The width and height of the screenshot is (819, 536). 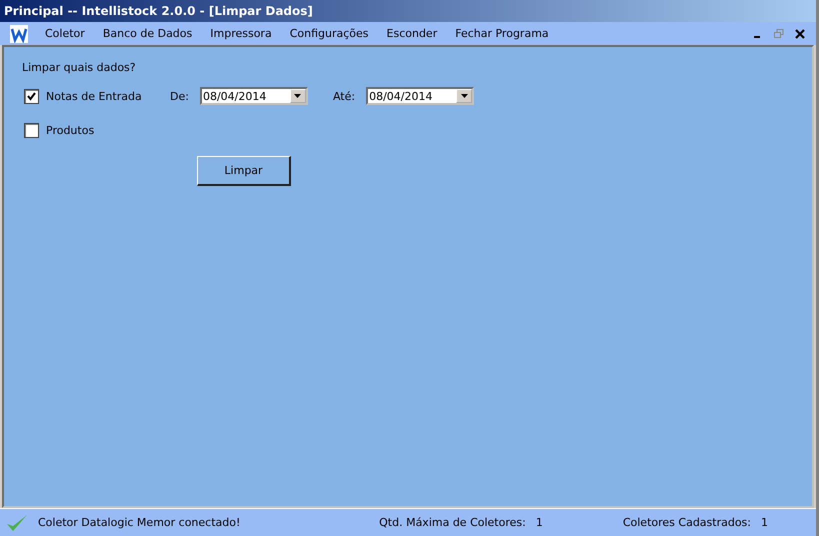 What do you see at coordinates (17, 522) in the screenshot?
I see `checkmark-icon` at bounding box center [17, 522].